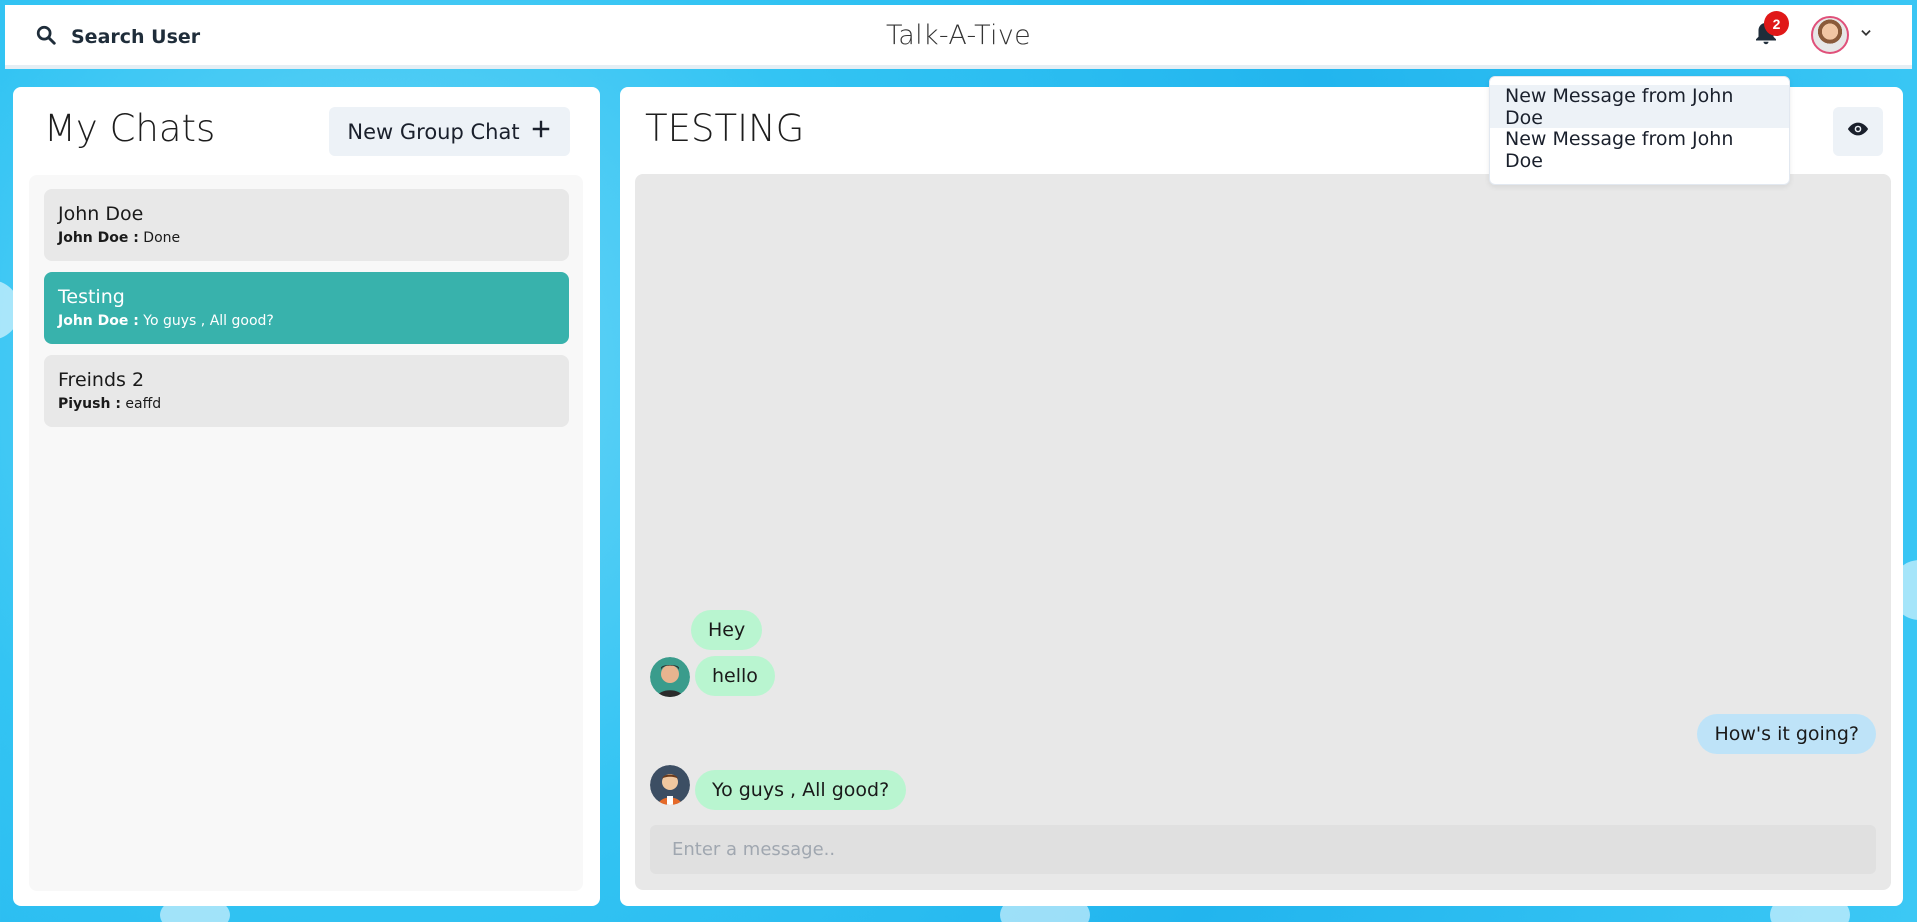 This screenshot has width=1917, height=922. What do you see at coordinates (541, 131) in the screenshot?
I see `plus-icon` at bounding box center [541, 131].